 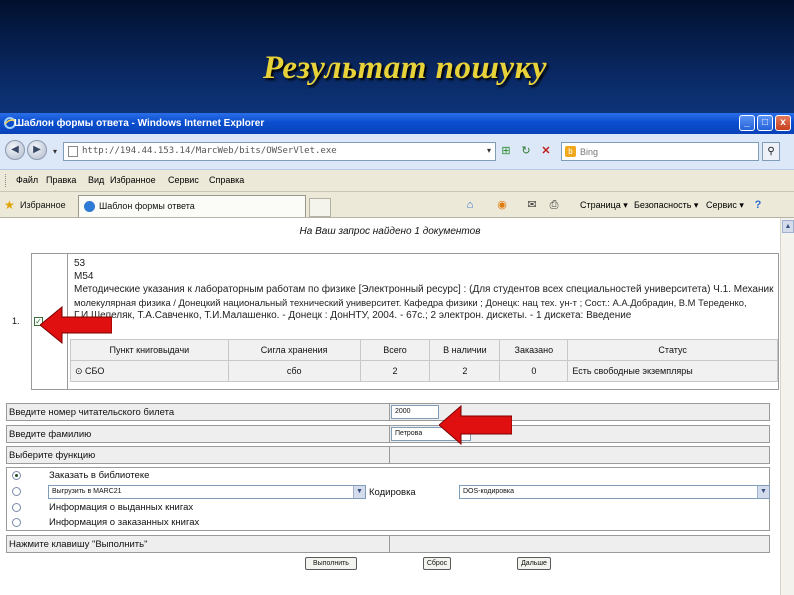 What do you see at coordinates (502, 205) in the screenshot?
I see `feeds-icon: ◉` at bounding box center [502, 205].